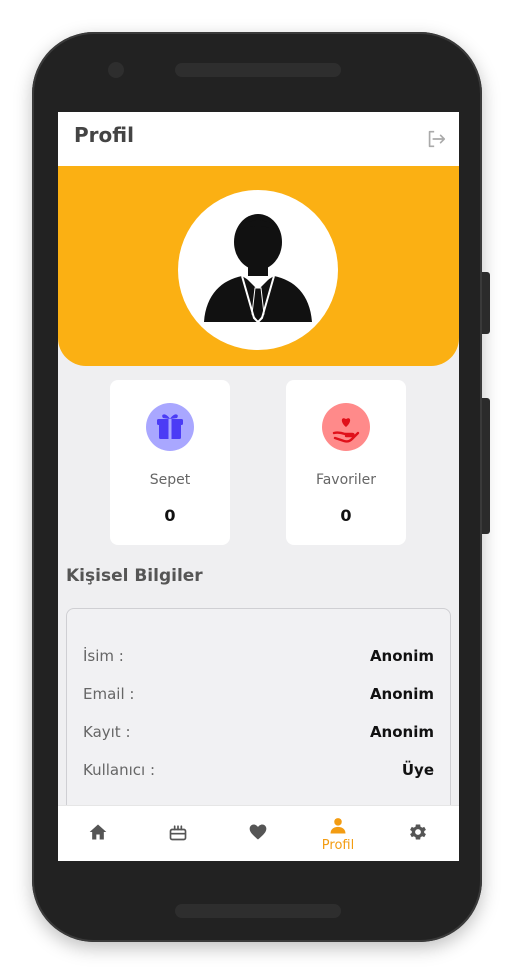  I want to click on favorites-count: 0, so click(346, 515).